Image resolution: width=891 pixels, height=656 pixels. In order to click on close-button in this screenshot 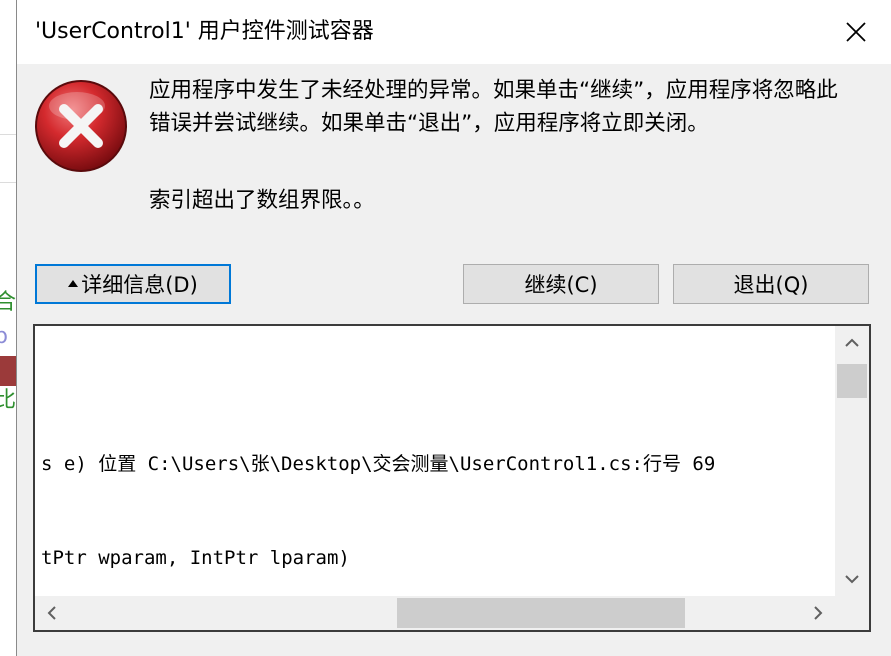, I will do `click(856, 32)`.